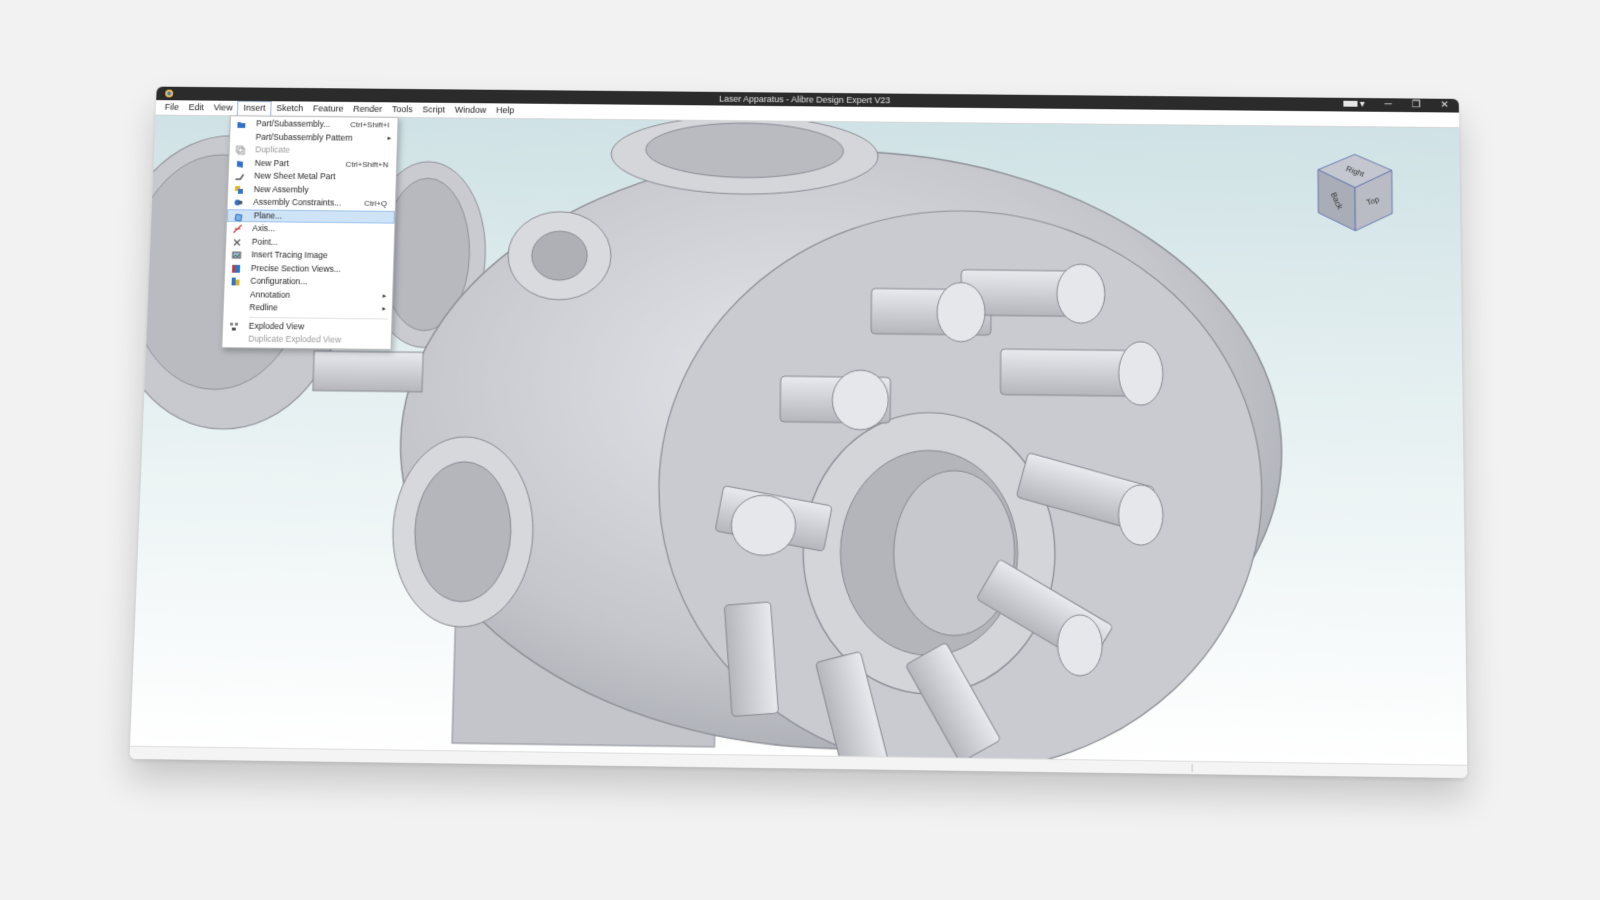 Image resolution: width=1600 pixels, height=900 pixels. Describe the element at coordinates (239, 176) in the screenshot. I see `sheet-metal-icon` at that location.